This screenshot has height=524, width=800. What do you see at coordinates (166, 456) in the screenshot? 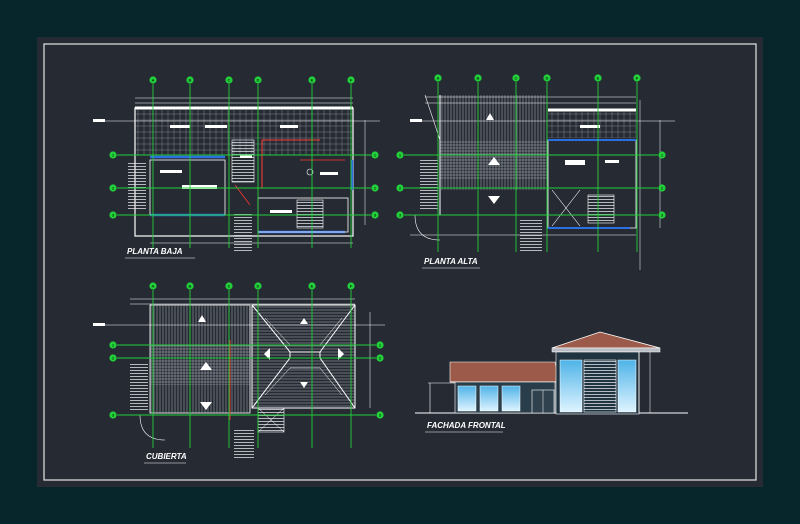
I see `view-title-cubierta: CUBIERTA` at bounding box center [166, 456].